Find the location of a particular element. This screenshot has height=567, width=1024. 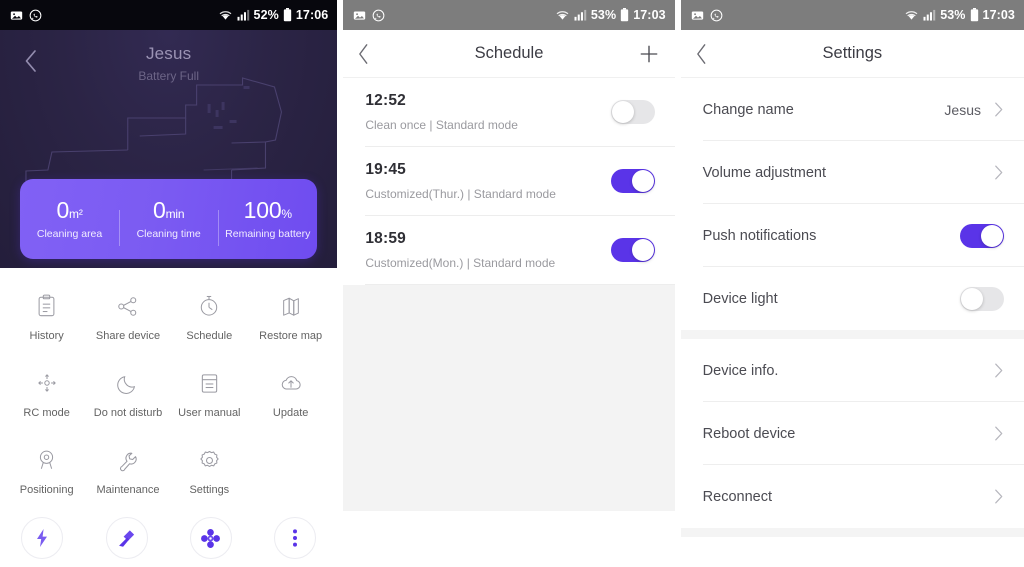

schedule-desc: Customized(Thur.) | Standard mode is located at coordinates (460, 194).